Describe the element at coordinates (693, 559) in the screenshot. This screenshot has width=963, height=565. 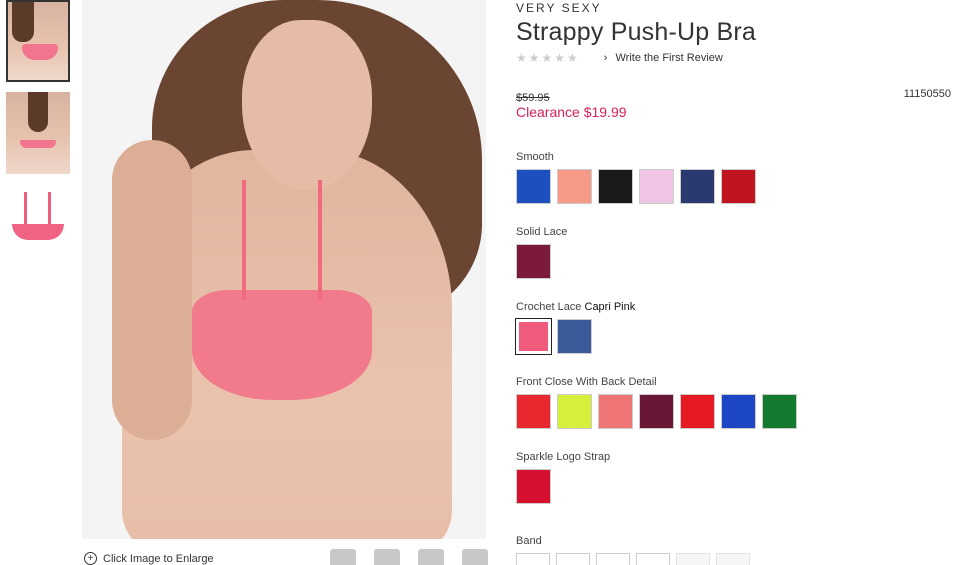
I see `band-size-38: 38` at that location.